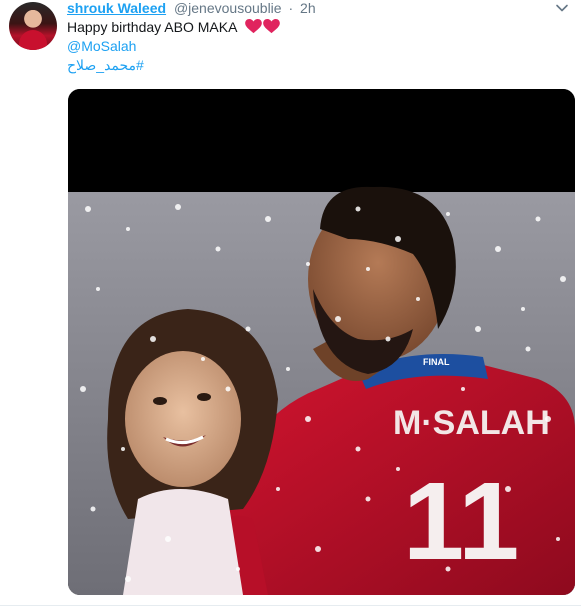 The height and width of the screenshot is (606, 581). I want to click on avatar, so click(33, 26).